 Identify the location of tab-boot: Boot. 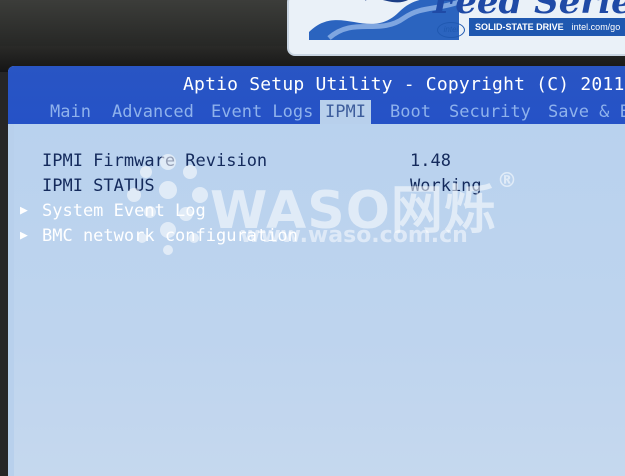
(410, 112).